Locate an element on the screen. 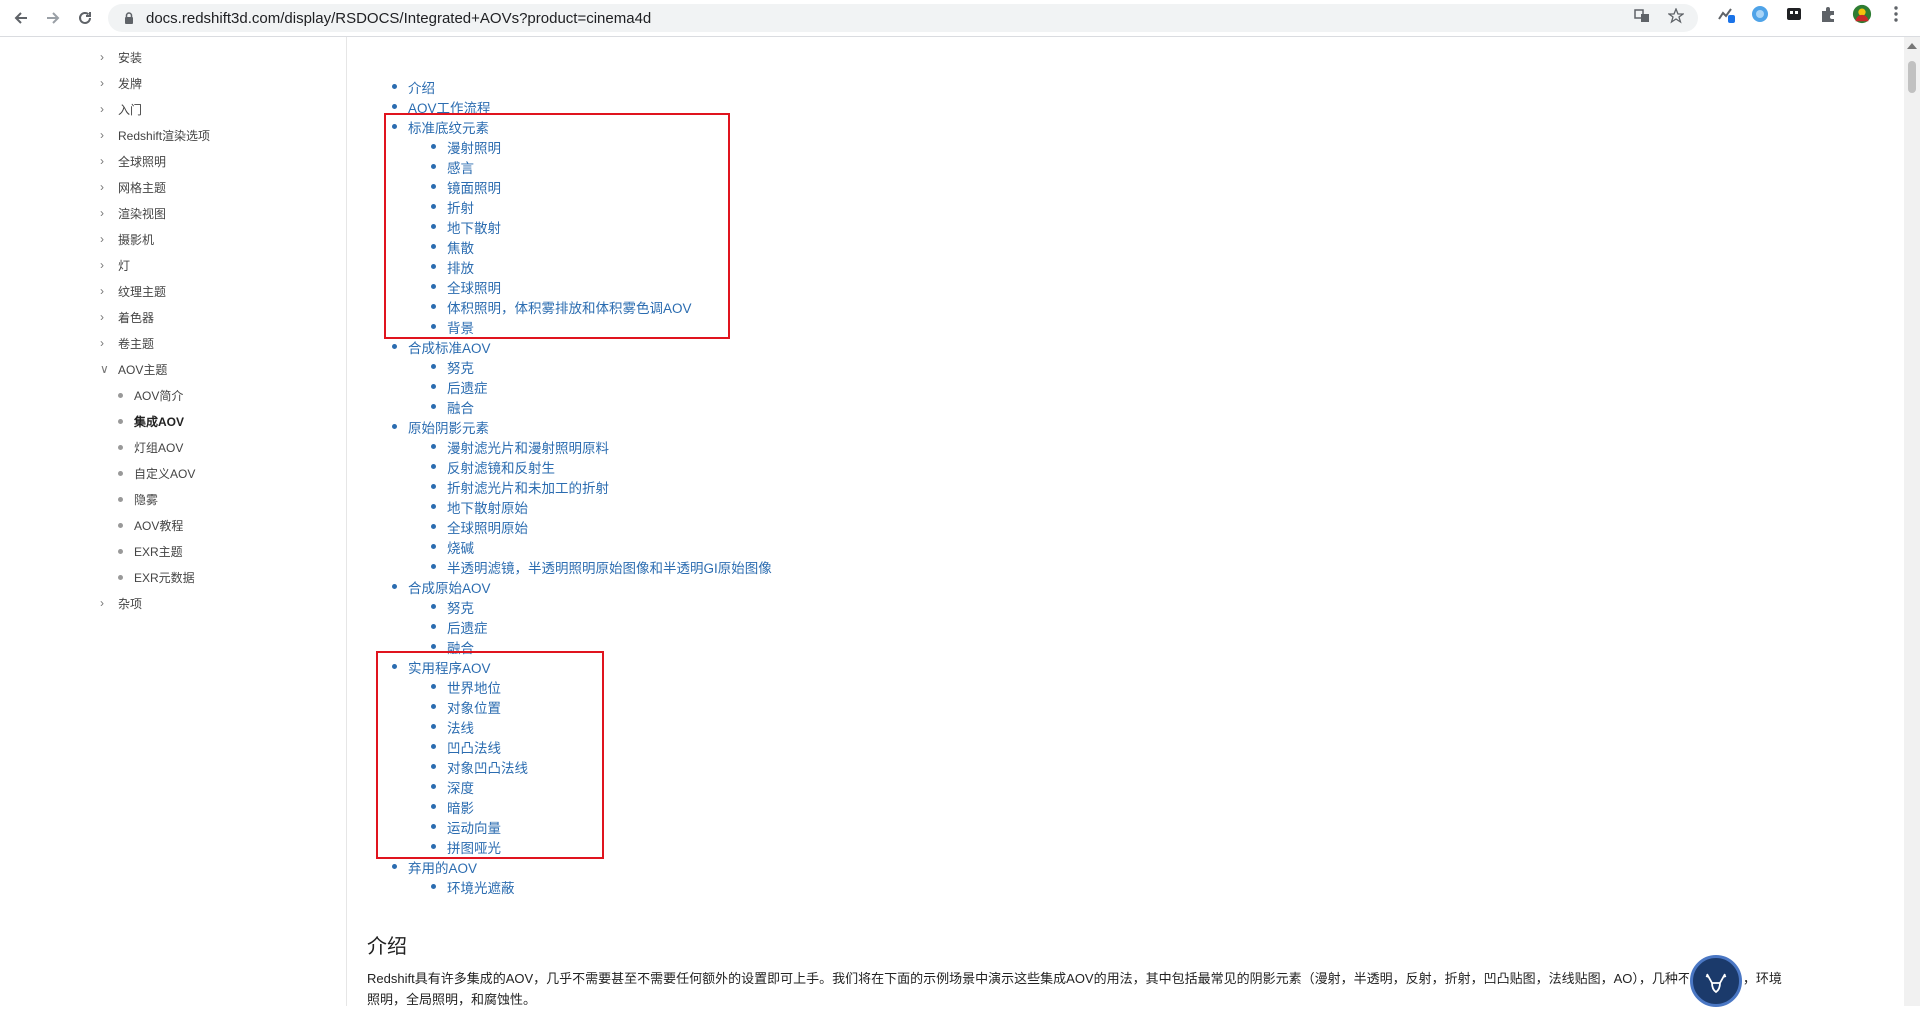  sidebar-item-7: › 摄影机 is located at coordinates (127, 239).